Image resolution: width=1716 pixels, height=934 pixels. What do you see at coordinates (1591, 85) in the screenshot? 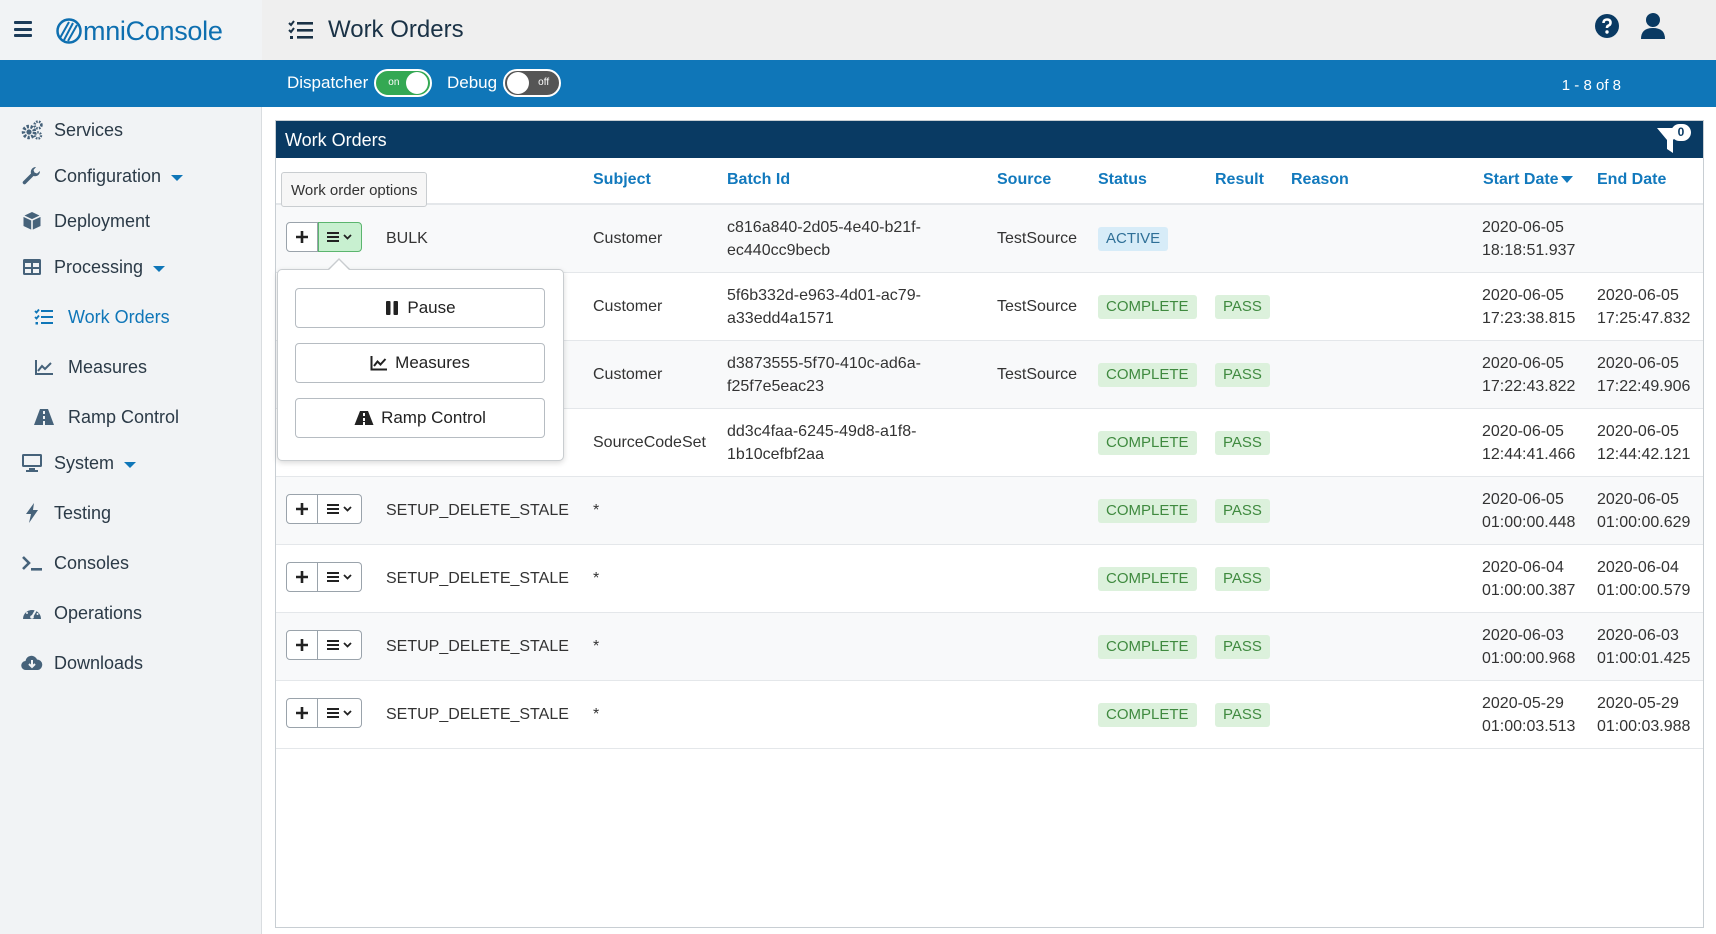
I see `pagination-range: 1 - 8 of 8` at bounding box center [1591, 85].